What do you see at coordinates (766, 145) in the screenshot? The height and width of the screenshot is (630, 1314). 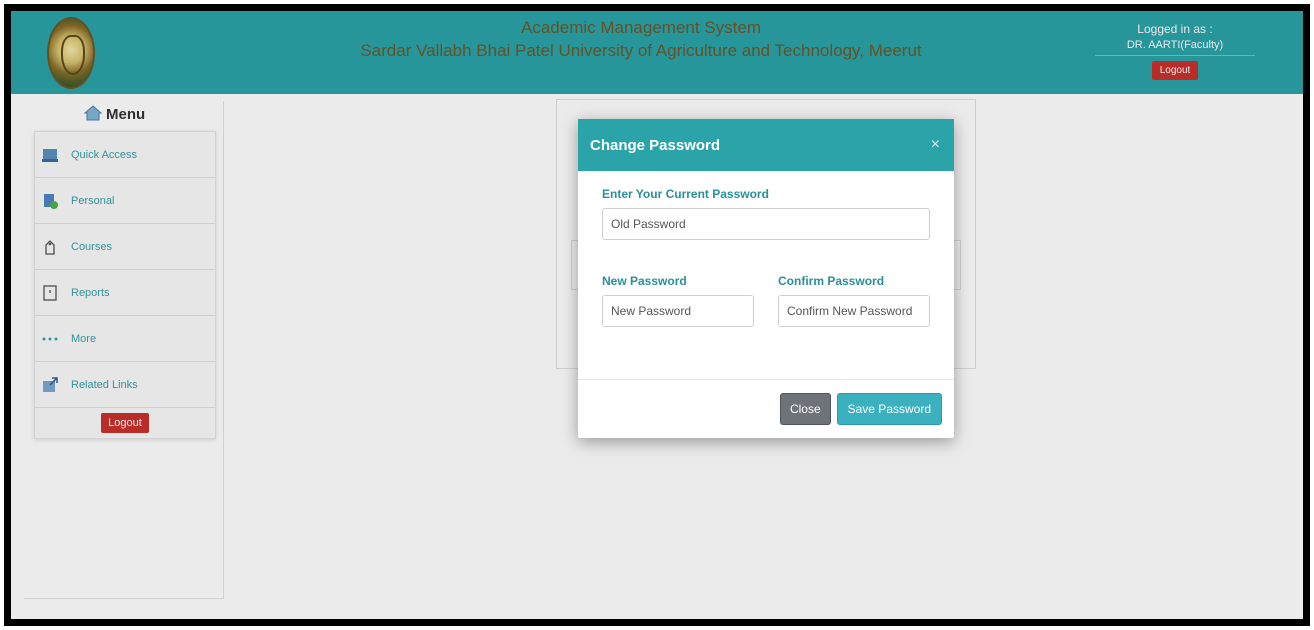 I see `modal-header: Change Password ×` at bounding box center [766, 145].